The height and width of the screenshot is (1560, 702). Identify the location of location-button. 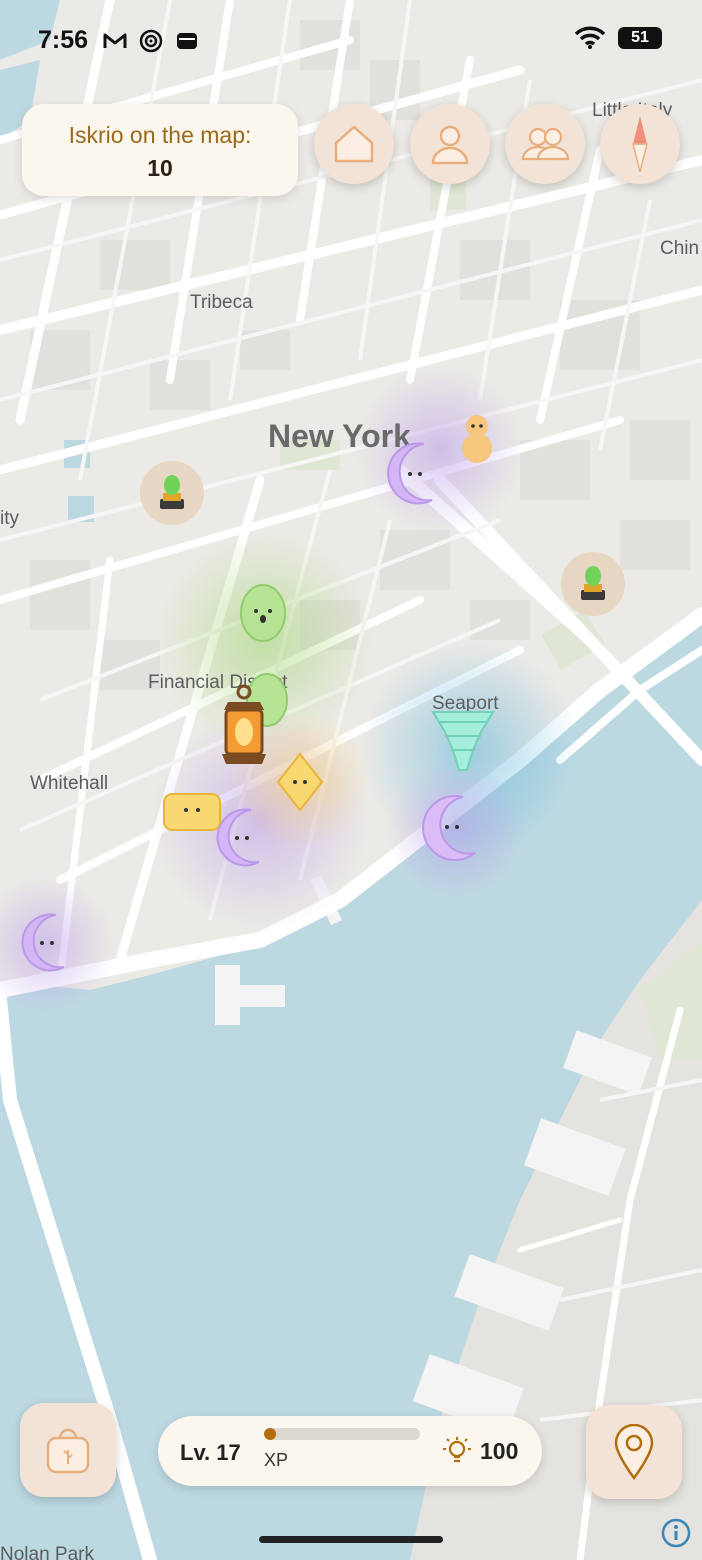
(634, 1452).